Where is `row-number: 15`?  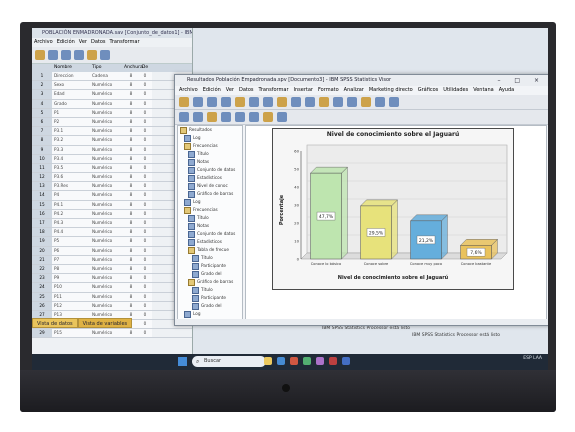
row-number: 15 is located at coordinates (42, 204).